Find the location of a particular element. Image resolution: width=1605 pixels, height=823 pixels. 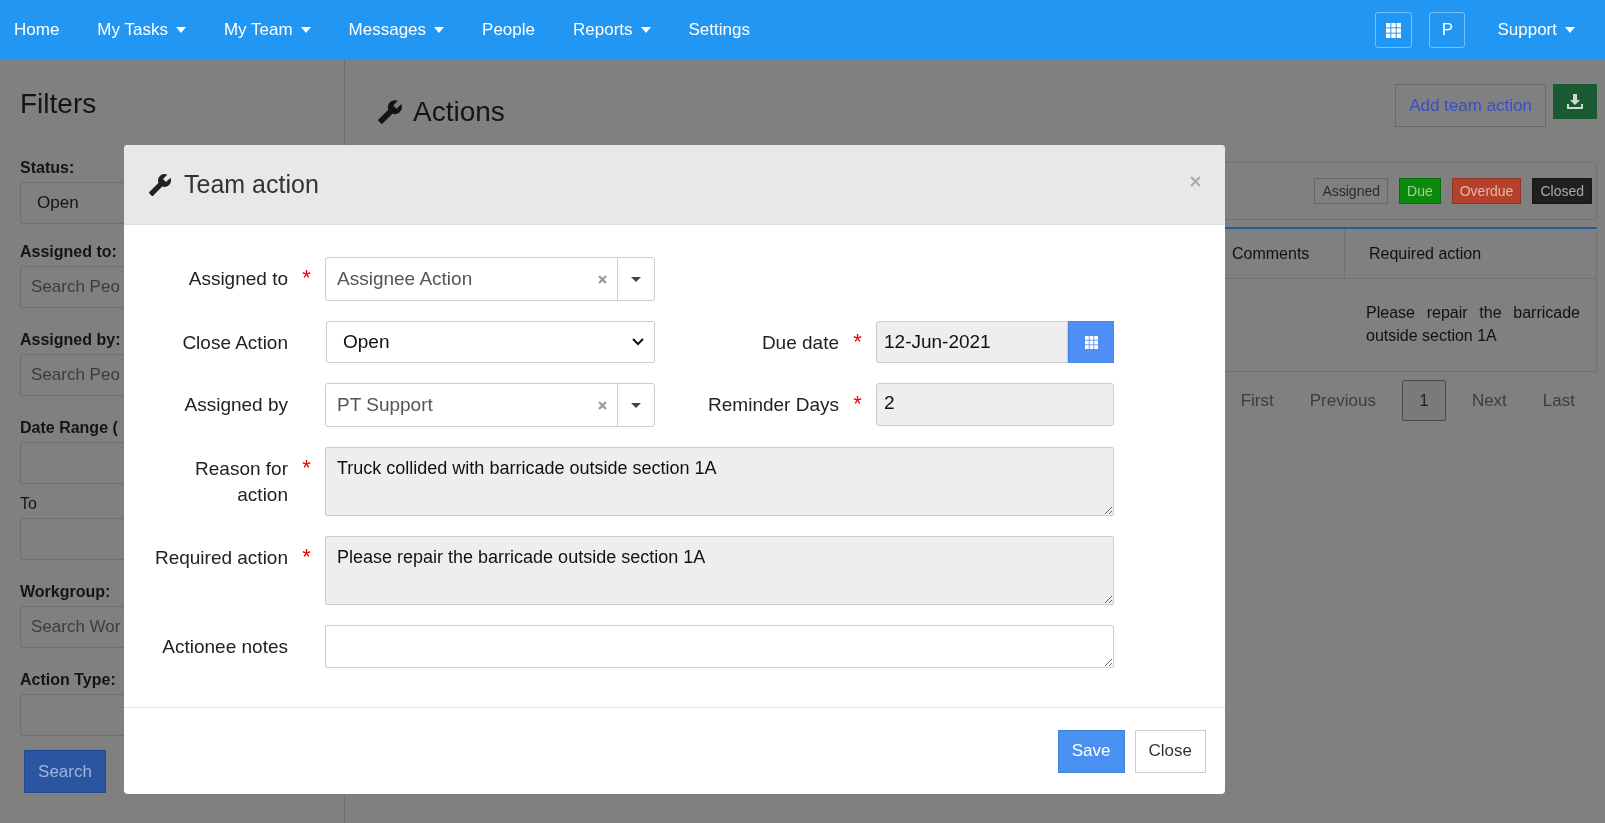

field-label: Assigned by is located at coordinates (236, 405).